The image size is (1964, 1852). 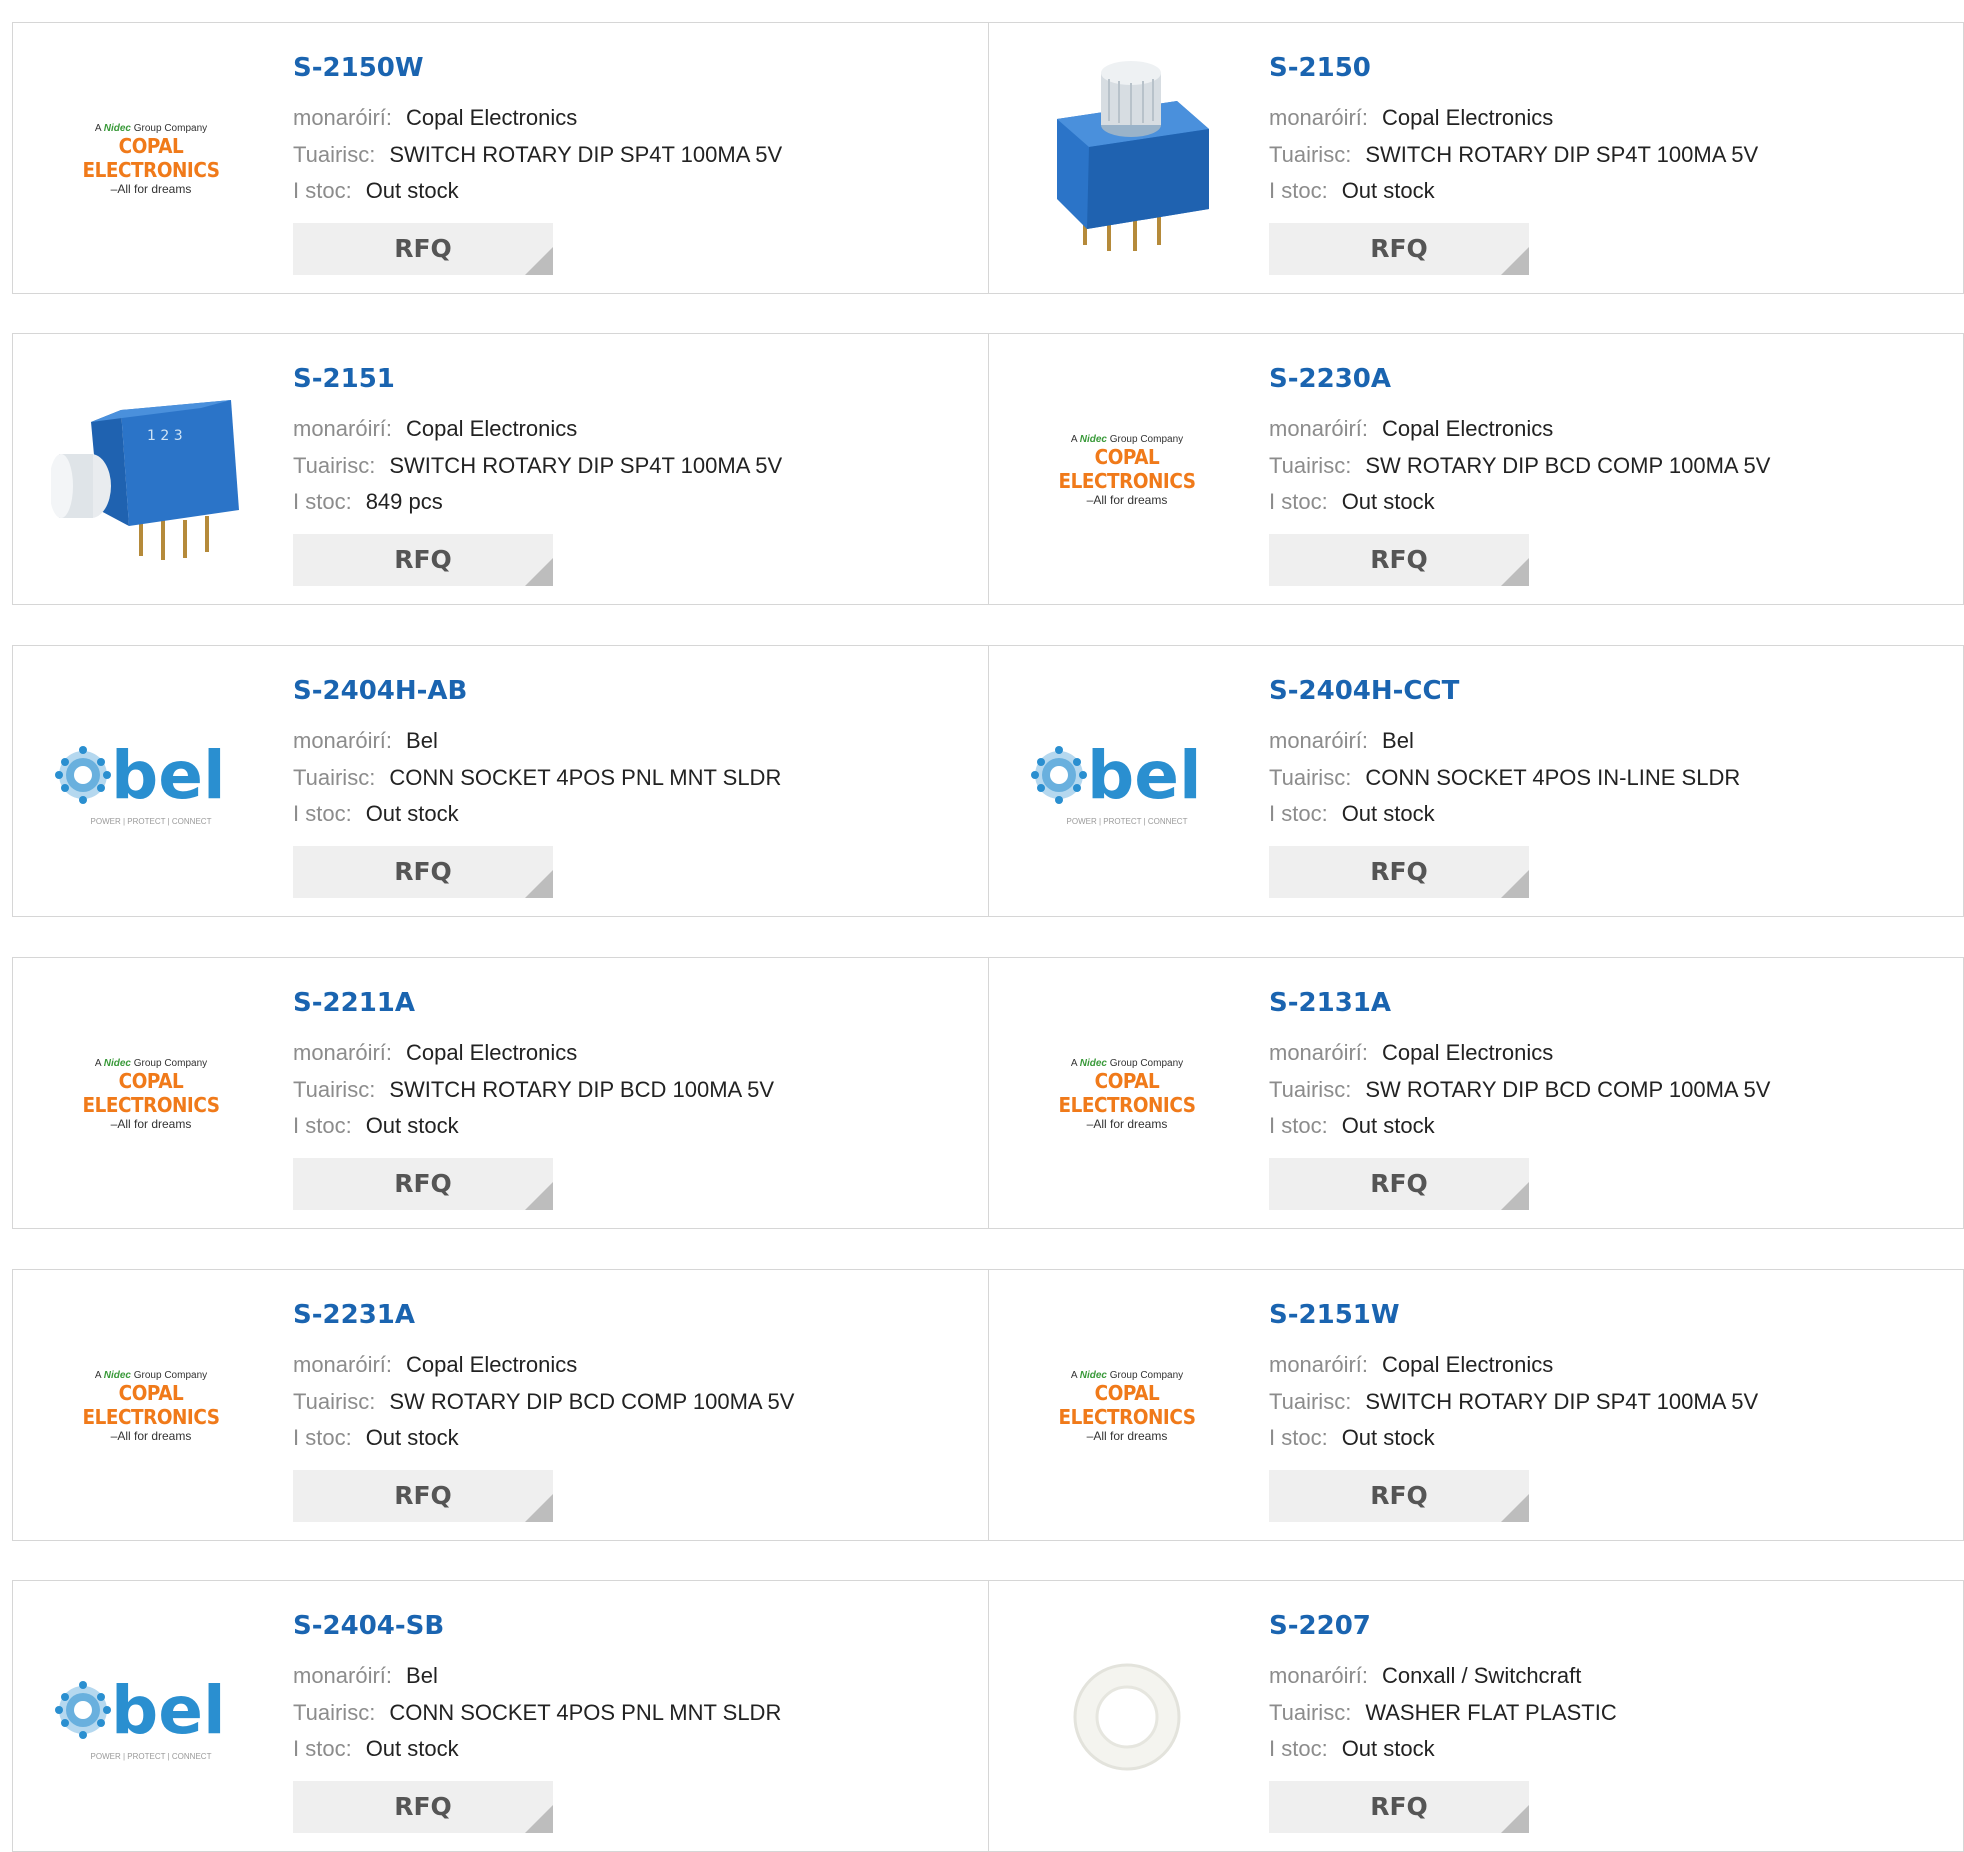 What do you see at coordinates (344, 379) in the screenshot?
I see `part-number-link: S-2151` at bounding box center [344, 379].